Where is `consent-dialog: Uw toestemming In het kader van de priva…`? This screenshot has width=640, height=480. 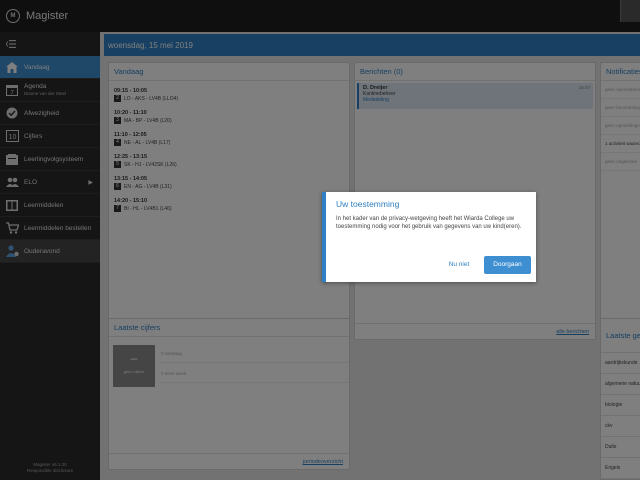 consent-dialog: Uw toestemming In het kader van de priva… is located at coordinates (429, 237).